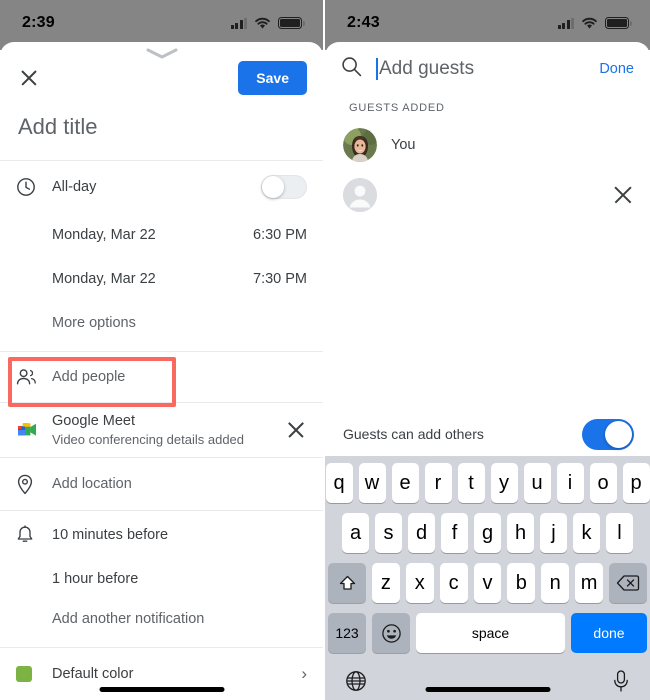 Image resolution: width=650 pixels, height=700 pixels. Describe the element at coordinates (438, 483) in the screenshot. I see `key-r: r` at that location.